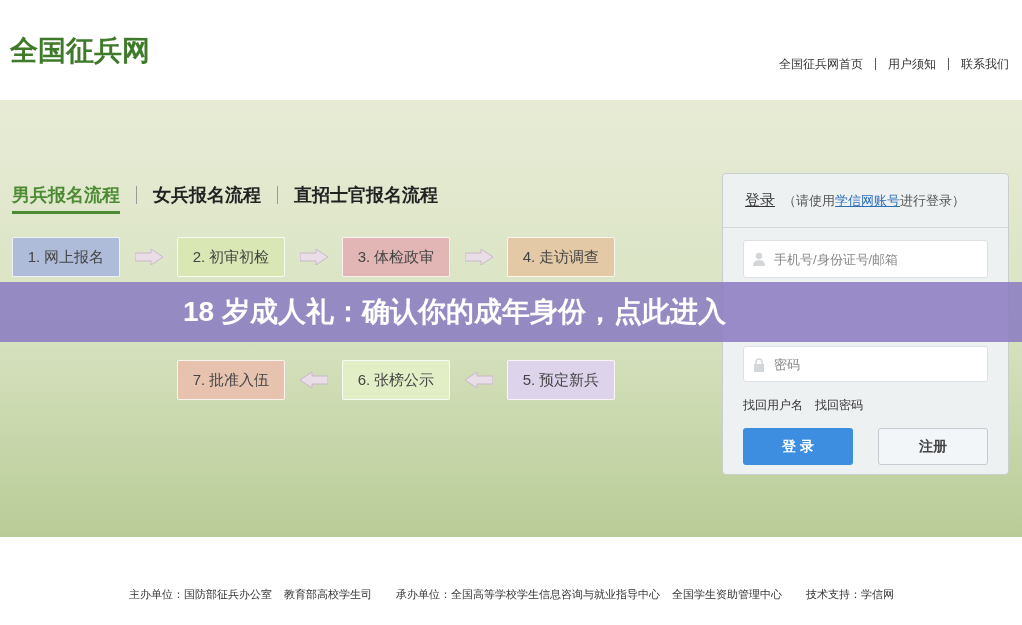 Image resolution: width=1022 pixels, height=625 pixels. I want to click on password-field: 密码, so click(865, 364).